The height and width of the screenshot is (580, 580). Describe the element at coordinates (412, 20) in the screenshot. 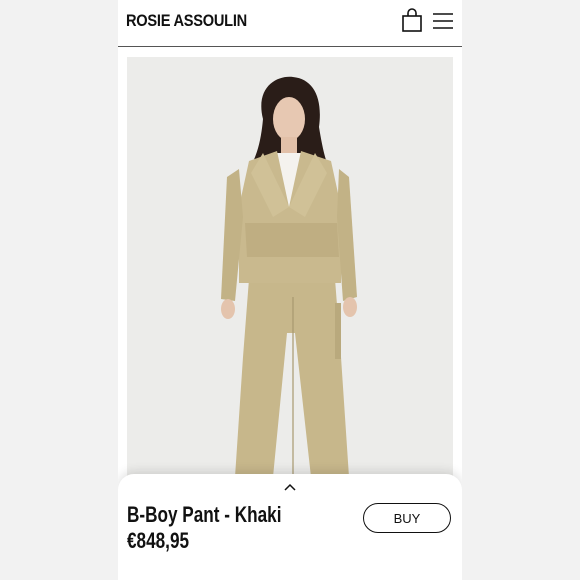

I see `shopping-bag-icon` at that location.